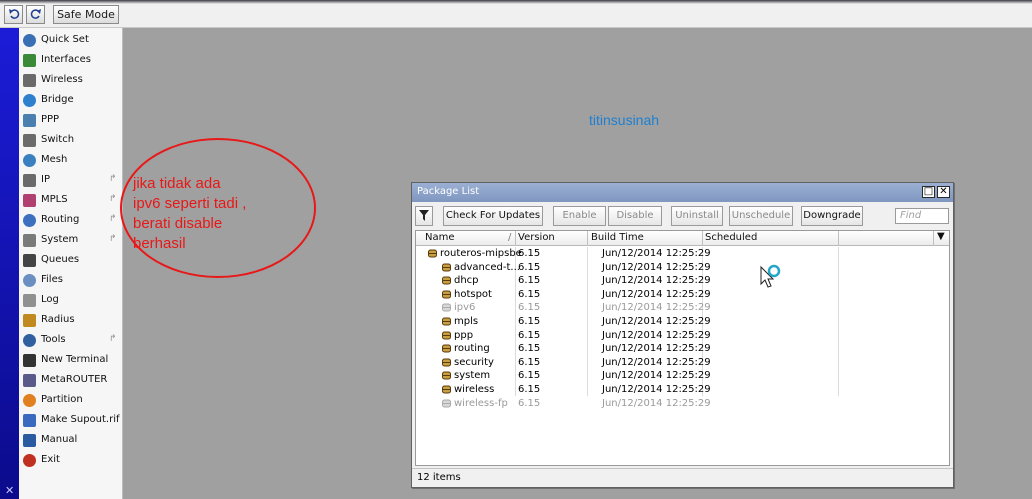 This screenshot has width=1032, height=499. Describe the element at coordinates (71, 300) in the screenshot. I see `sidebar-item-log: Log` at that location.